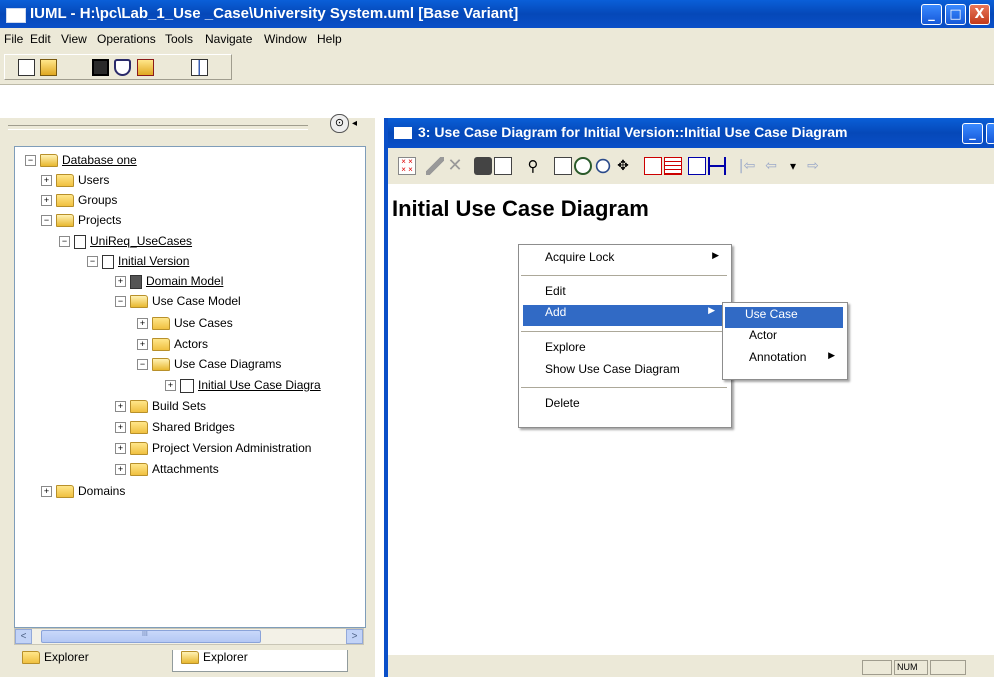  Describe the element at coordinates (167, 469) in the screenshot. I see `tree-node-attachments: + Attachments` at that location.